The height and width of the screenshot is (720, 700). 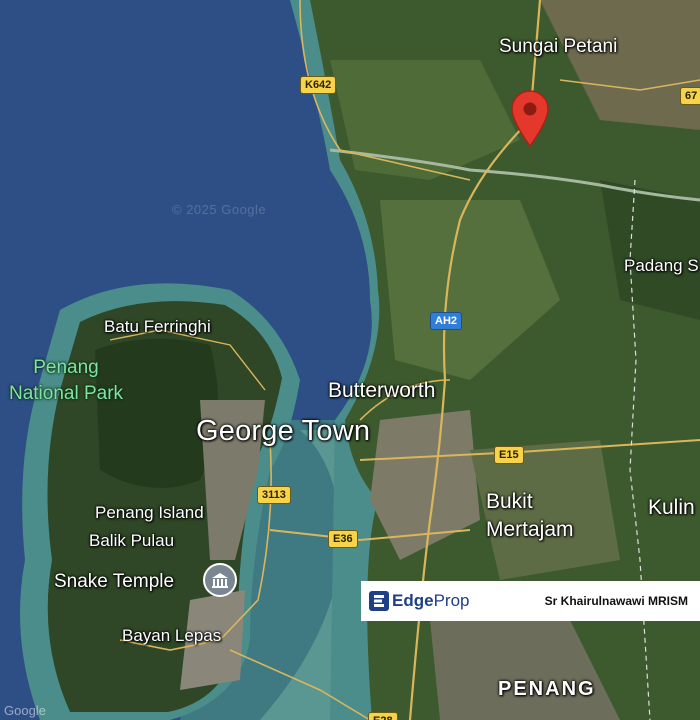 I want to click on brand-name-bold: Edge, so click(x=413, y=600).